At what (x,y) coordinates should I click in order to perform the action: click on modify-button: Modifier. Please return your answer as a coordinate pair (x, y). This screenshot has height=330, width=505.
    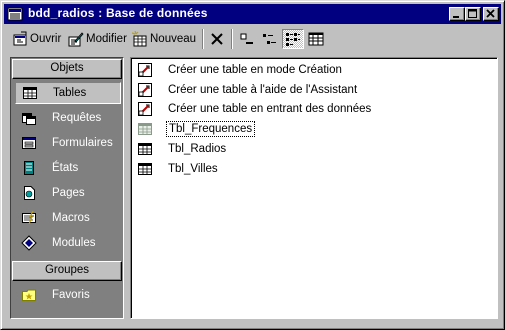
    Looking at the image, I should click on (97, 39).